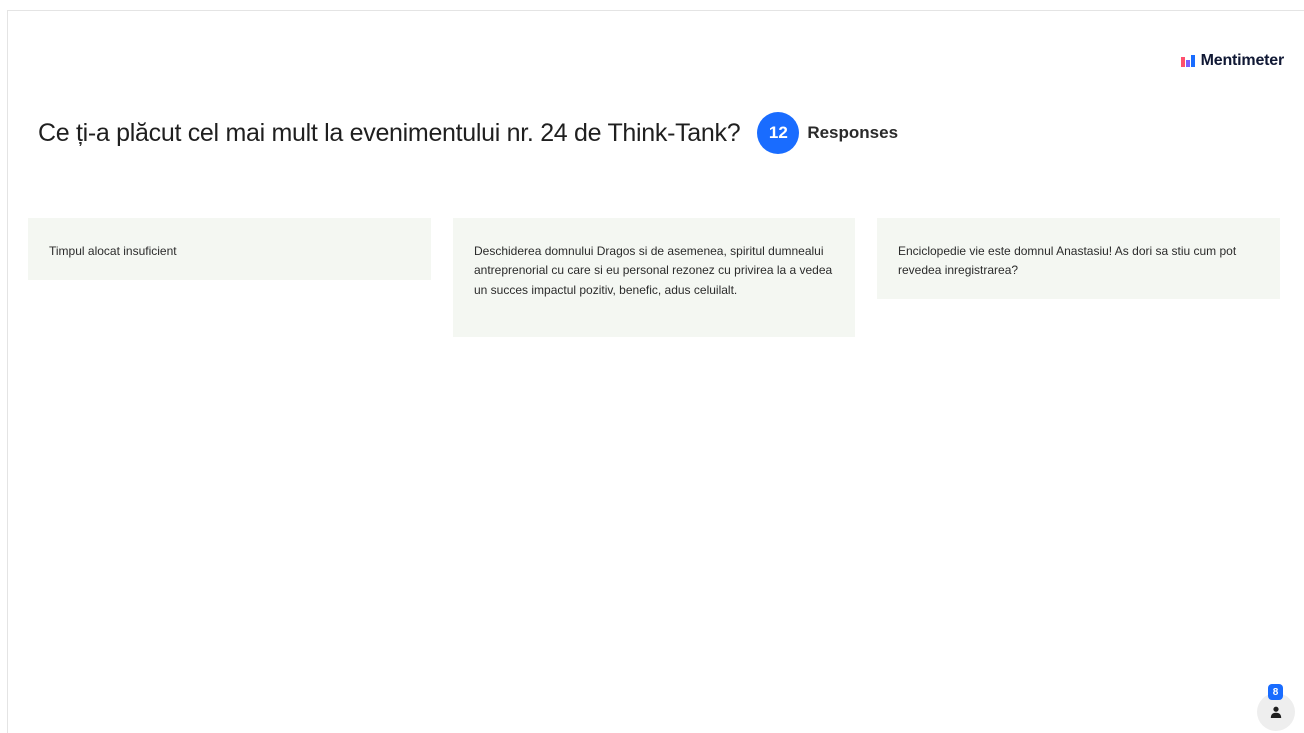 This screenshot has height=733, width=1304. I want to click on person-icon, so click(1276, 712).